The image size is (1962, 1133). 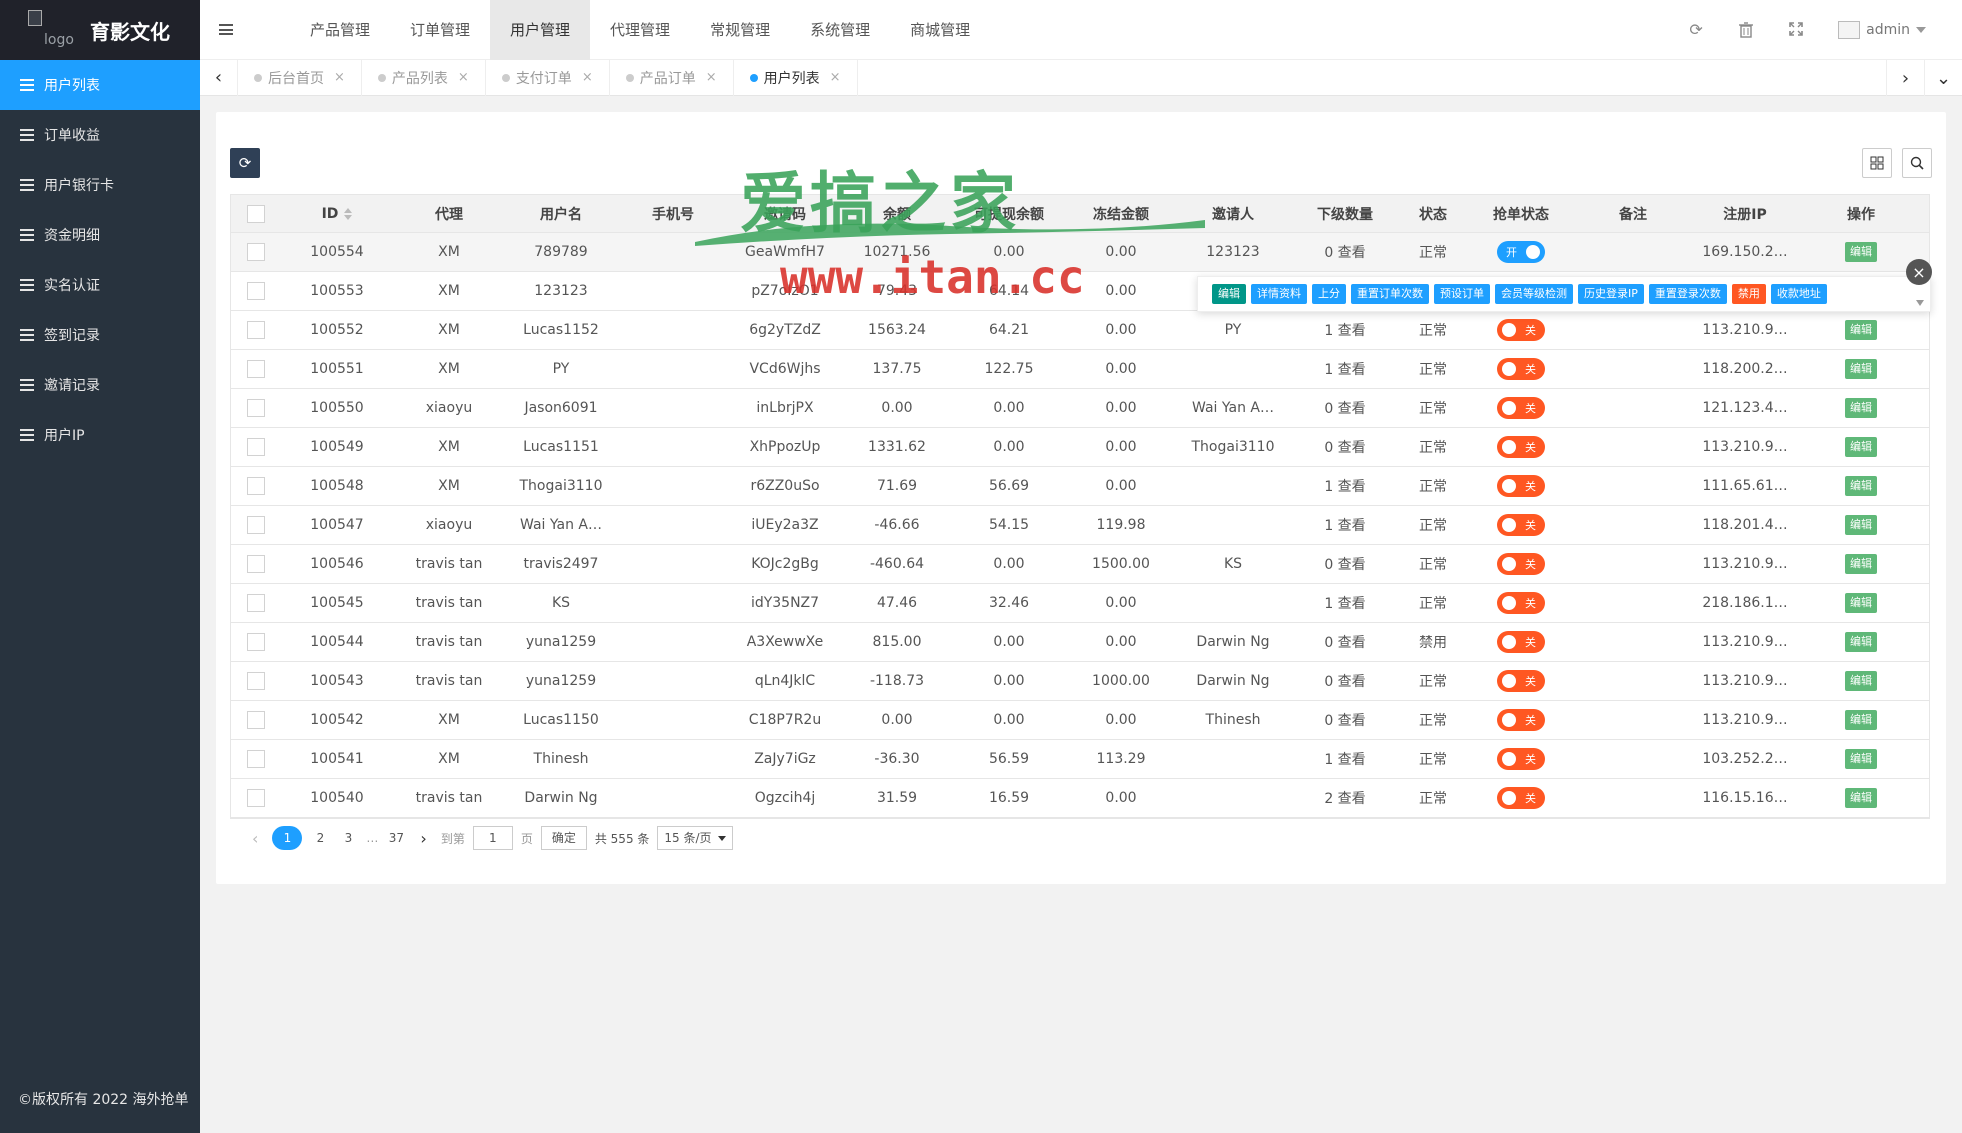 What do you see at coordinates (300, 77) in the screenshot?
I see `tab-0: 后台首页 ×` at bounding box center [300, 77].